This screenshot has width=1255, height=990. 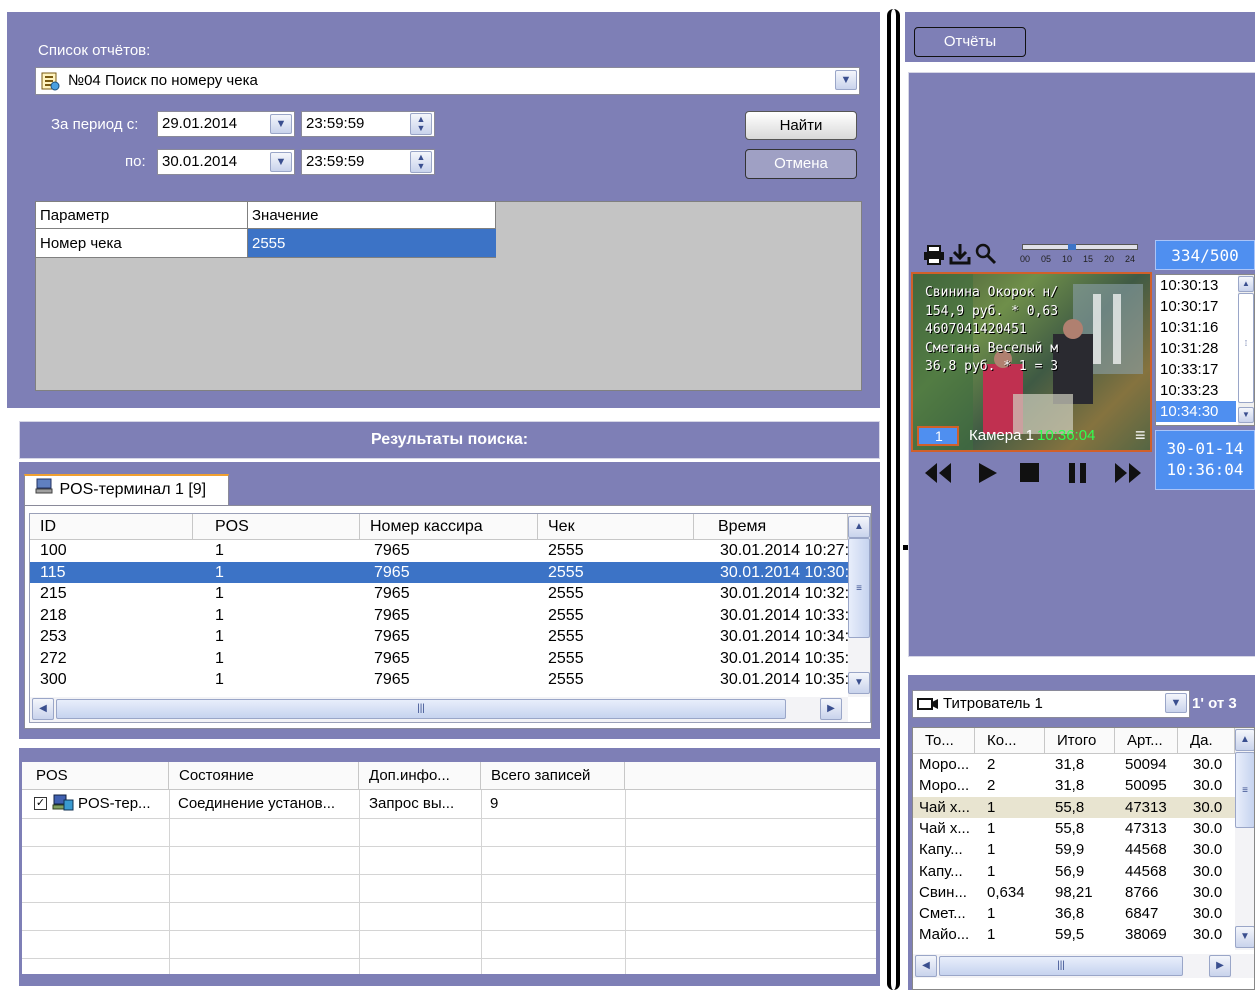 What do you see at coordinates (1142, 914) in the screenshot?
I see `titrator-cell: 6847` at bounding box center [1142, 914].